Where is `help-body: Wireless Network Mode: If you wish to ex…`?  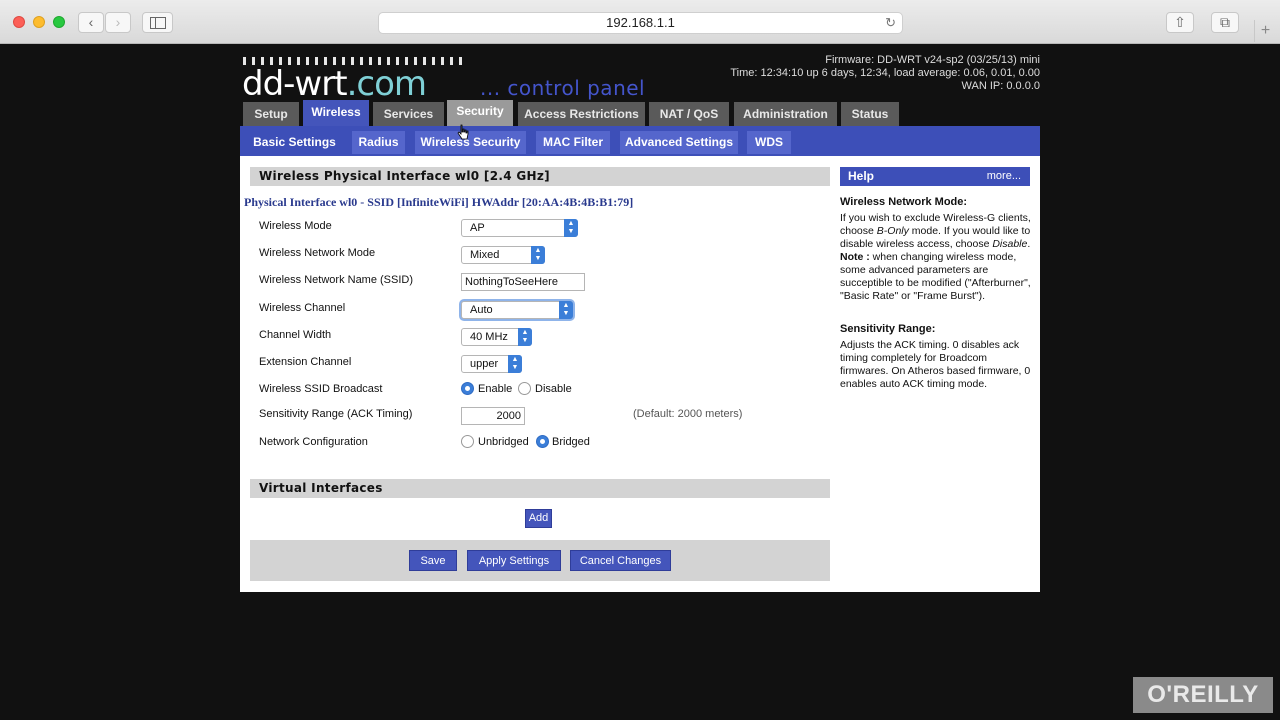
help-body: Wireless Network Mode: If you wish to ex… is located at coordinates (936, 293).